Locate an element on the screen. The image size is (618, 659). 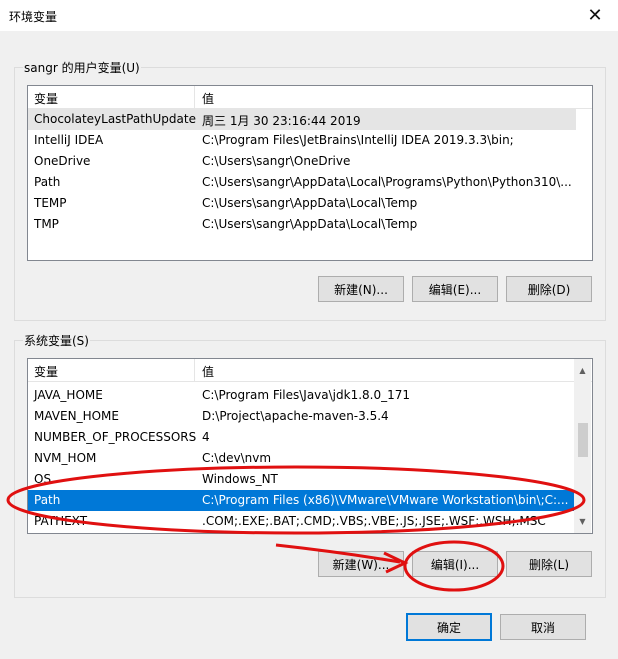
system-list-header: 变量 值 is located at coordinates (310, 370).